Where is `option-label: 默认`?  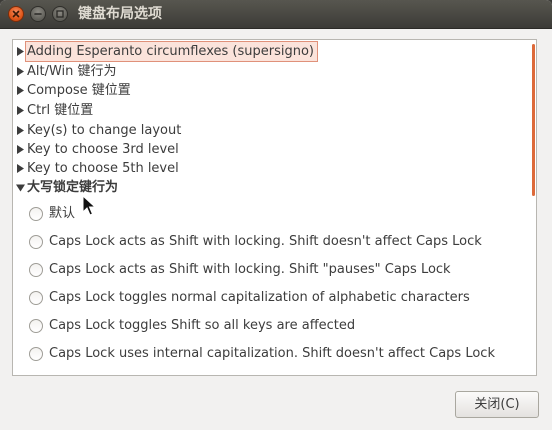 option-label: 默认 is located at coordinates (62, 213).